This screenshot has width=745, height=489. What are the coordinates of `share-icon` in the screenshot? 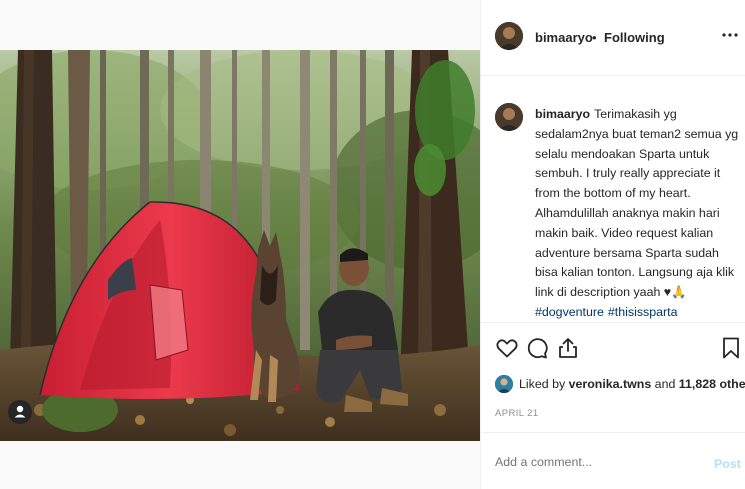 It's located at (568, 348).